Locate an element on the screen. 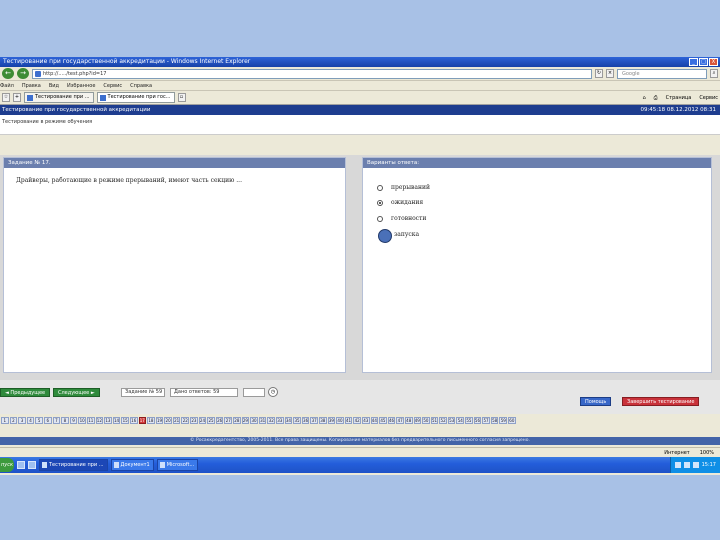 The image size is (720, 540). question-number-button: 30 is located at coordinates (254, 420).